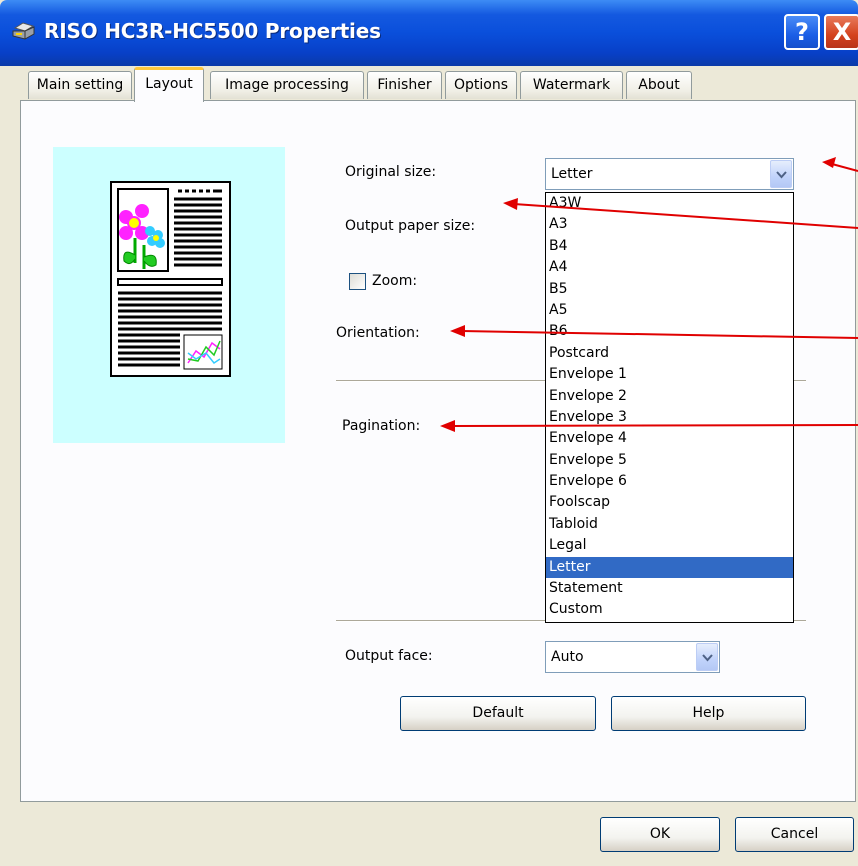 This screenshot has width=858, height=866. I want to click on list-item: B4, so click(669, 246).